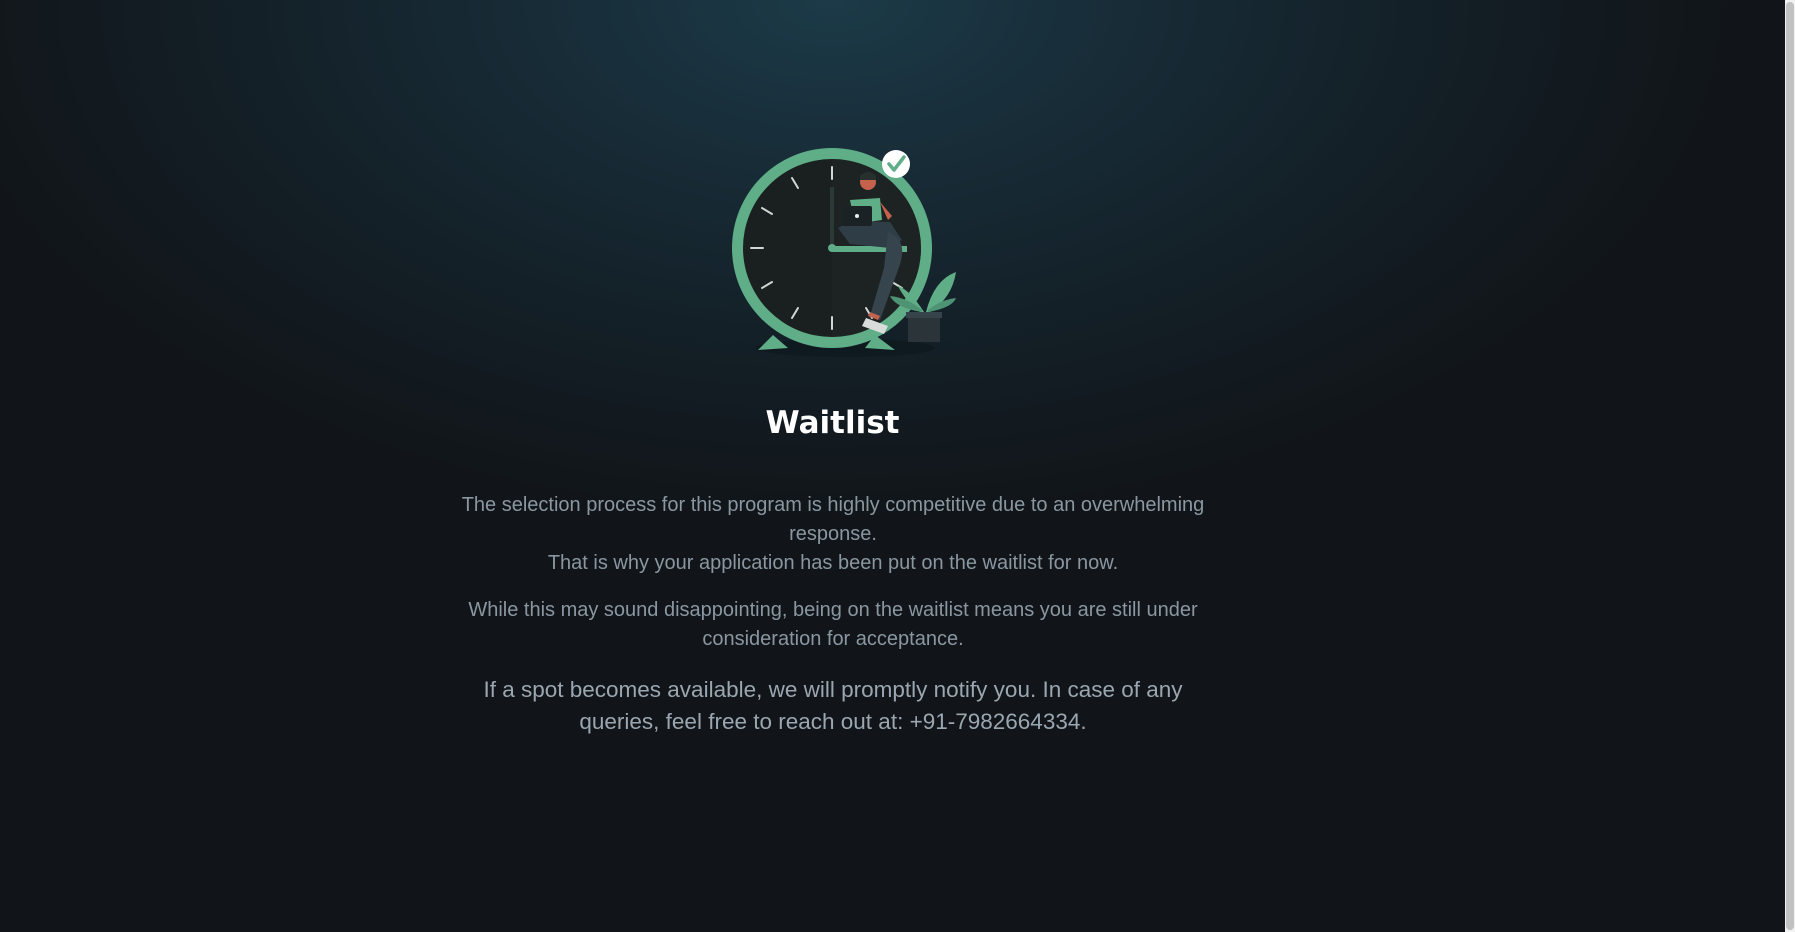  I want to click on scrollbar-thumb, so click(1790, 466).